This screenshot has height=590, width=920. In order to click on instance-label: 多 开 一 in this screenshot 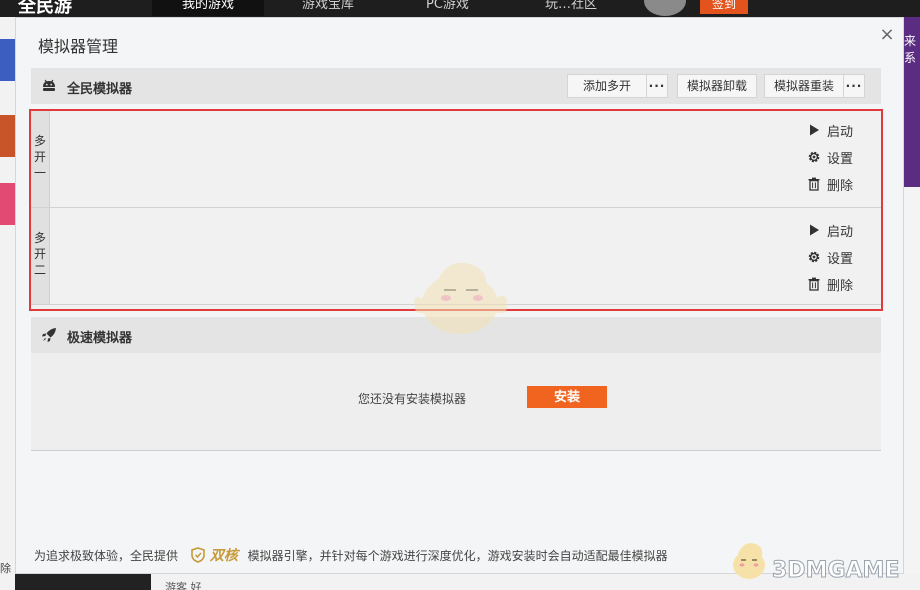, I will do `click(40, 159)`.